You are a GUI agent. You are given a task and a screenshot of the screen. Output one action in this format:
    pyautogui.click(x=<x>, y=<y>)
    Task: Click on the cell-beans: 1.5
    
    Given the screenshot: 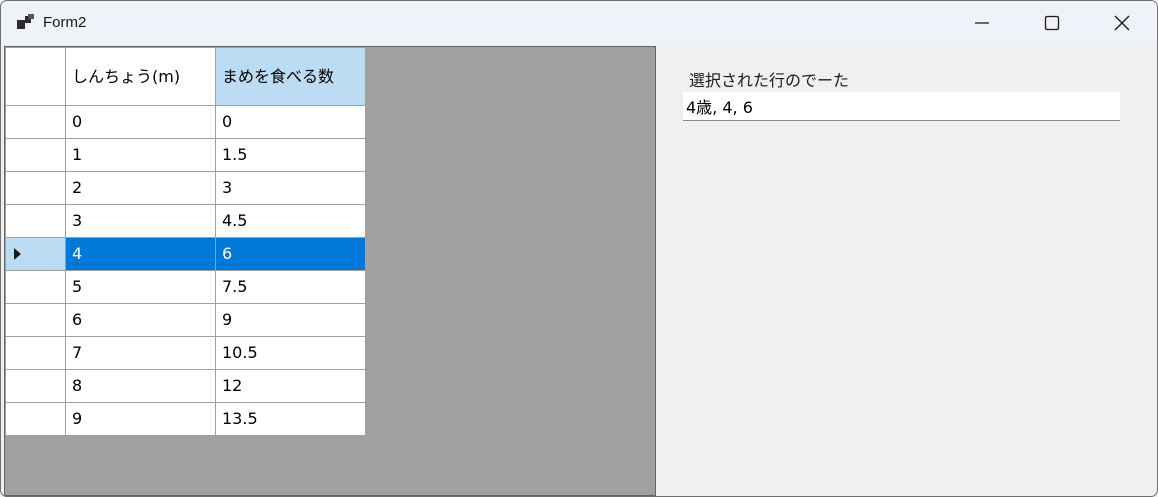 What is the action you would take?
    pyautogui.click(x=290, y=155)
    